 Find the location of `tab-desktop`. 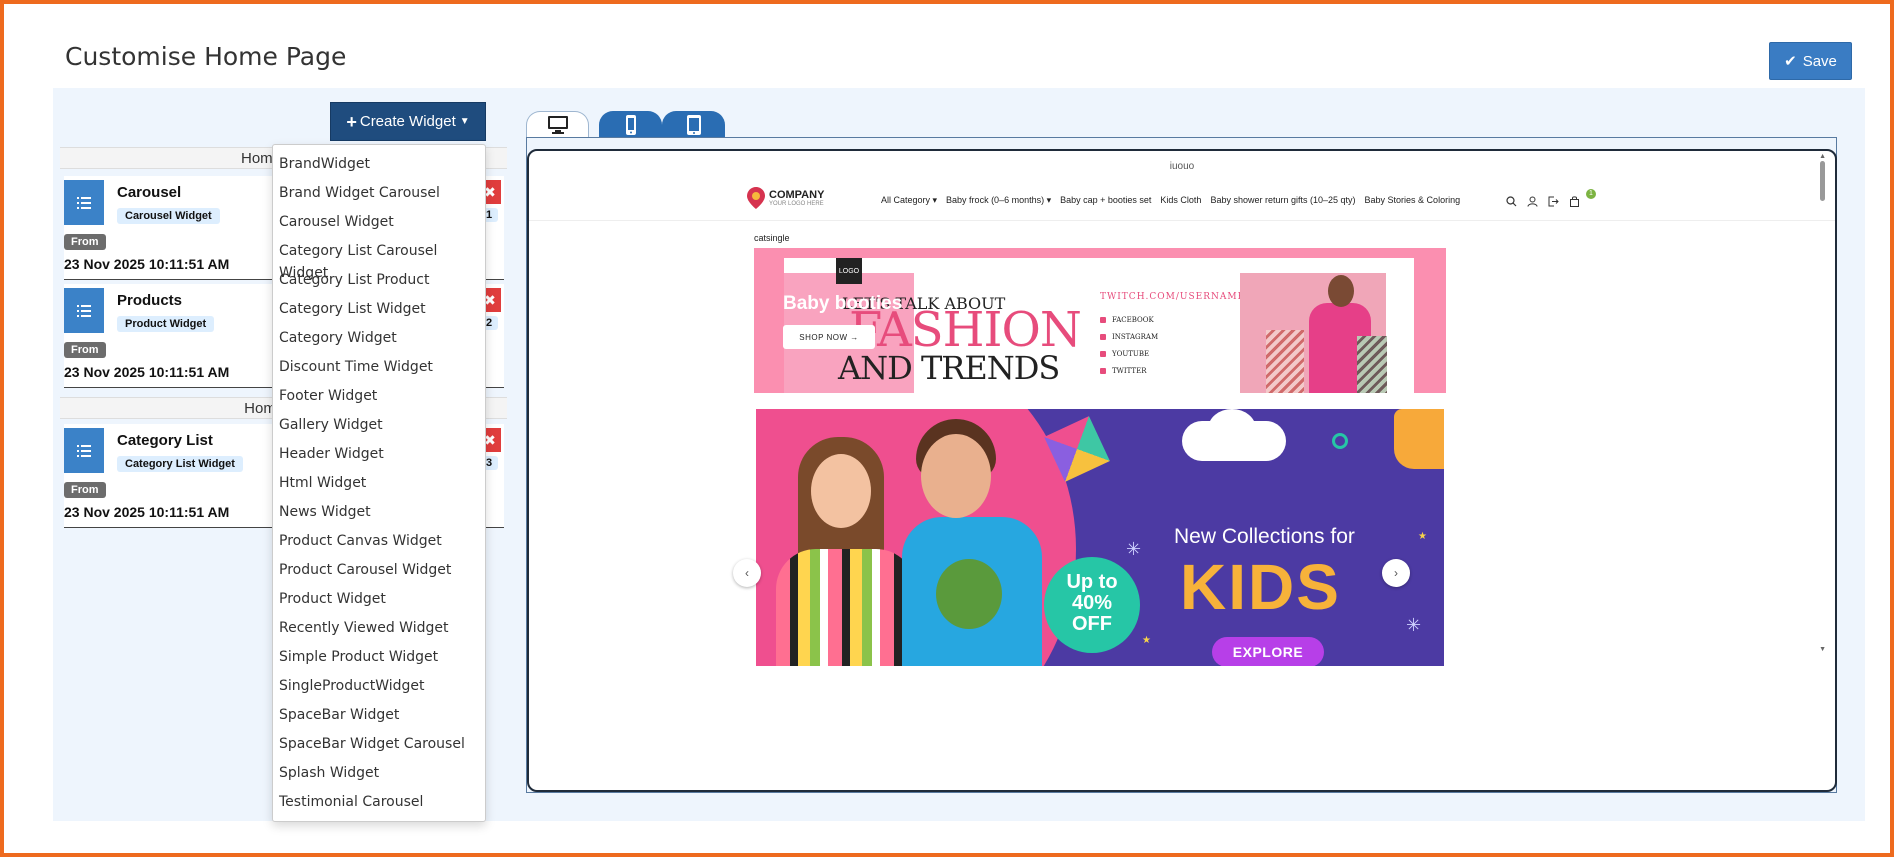

tab-desktop is located at coordinates (557, 124).